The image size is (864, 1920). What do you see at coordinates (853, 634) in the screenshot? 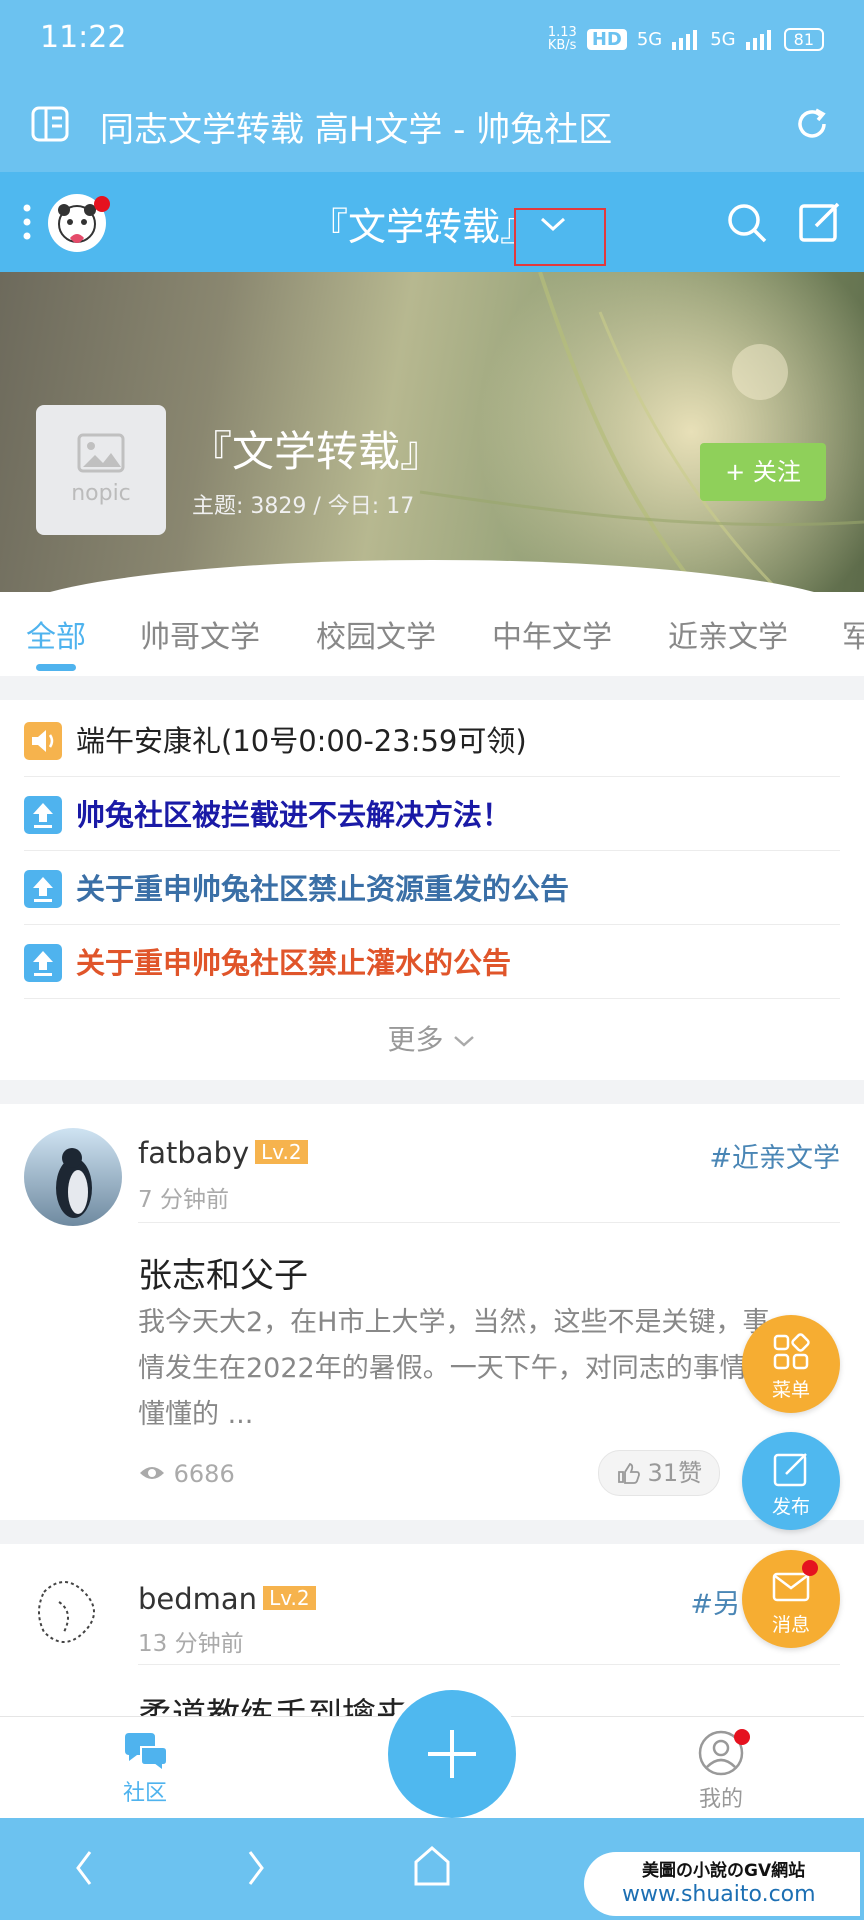
I see `tab-military: 军` at bounding box center [853, 634].